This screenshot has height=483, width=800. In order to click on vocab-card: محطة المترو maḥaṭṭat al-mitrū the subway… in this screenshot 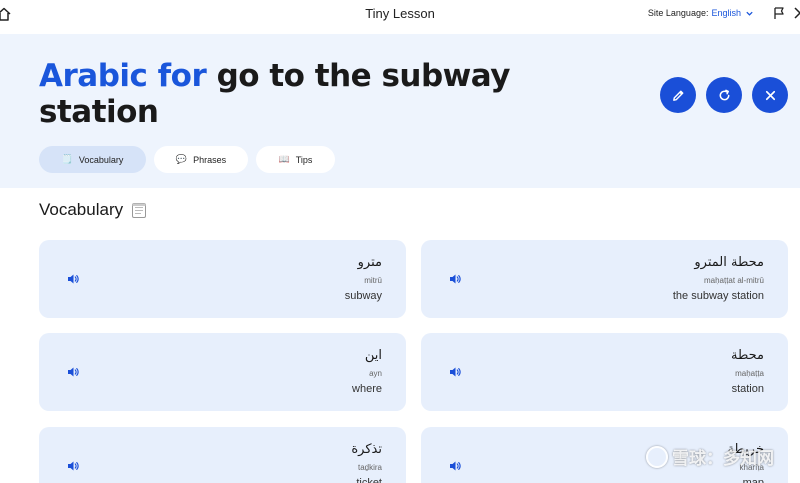, I will do `click(604, 279)`.